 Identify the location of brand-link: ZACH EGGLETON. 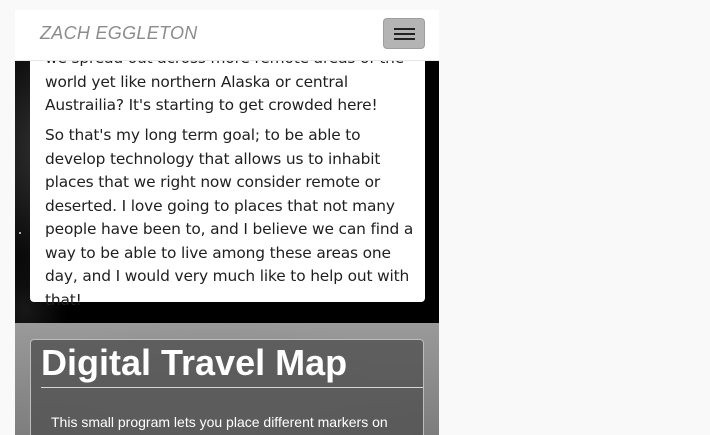
(119, 33).